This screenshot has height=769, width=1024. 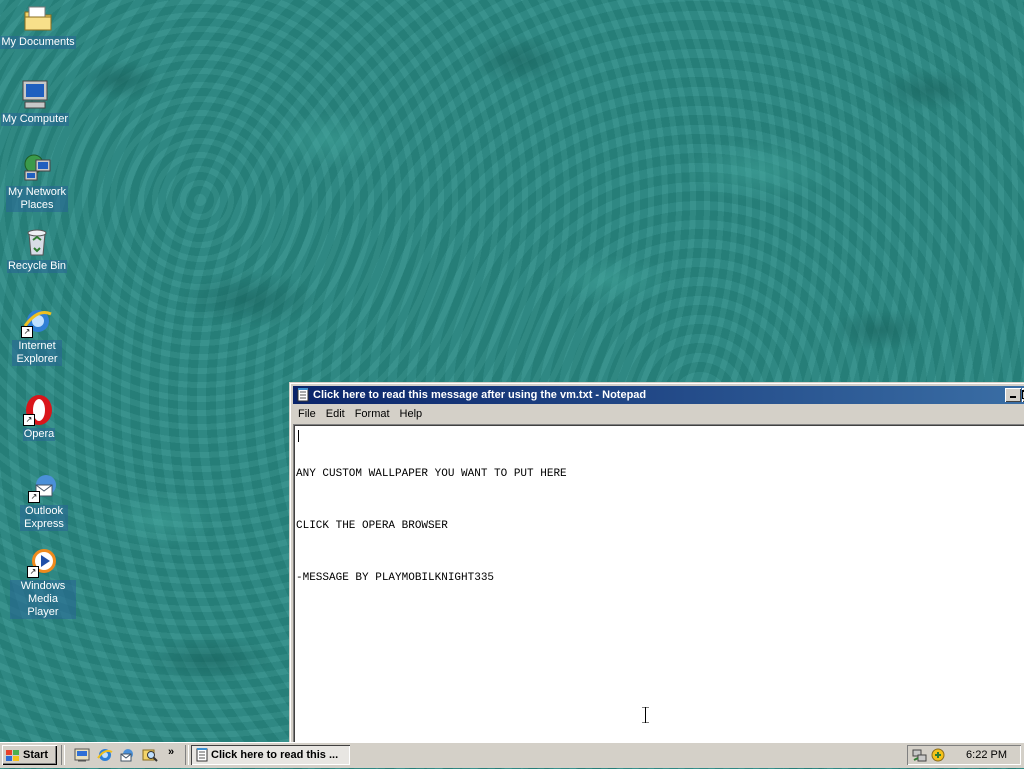 I want to click on opera-icon: ↗, so click(x=39, y=410).